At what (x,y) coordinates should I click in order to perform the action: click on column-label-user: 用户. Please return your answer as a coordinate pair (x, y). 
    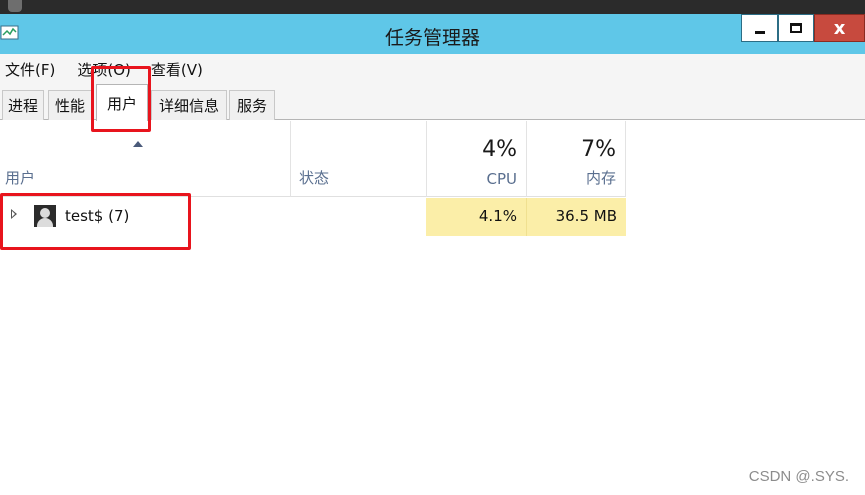
    Looking at the image, I should click on (20, 178).